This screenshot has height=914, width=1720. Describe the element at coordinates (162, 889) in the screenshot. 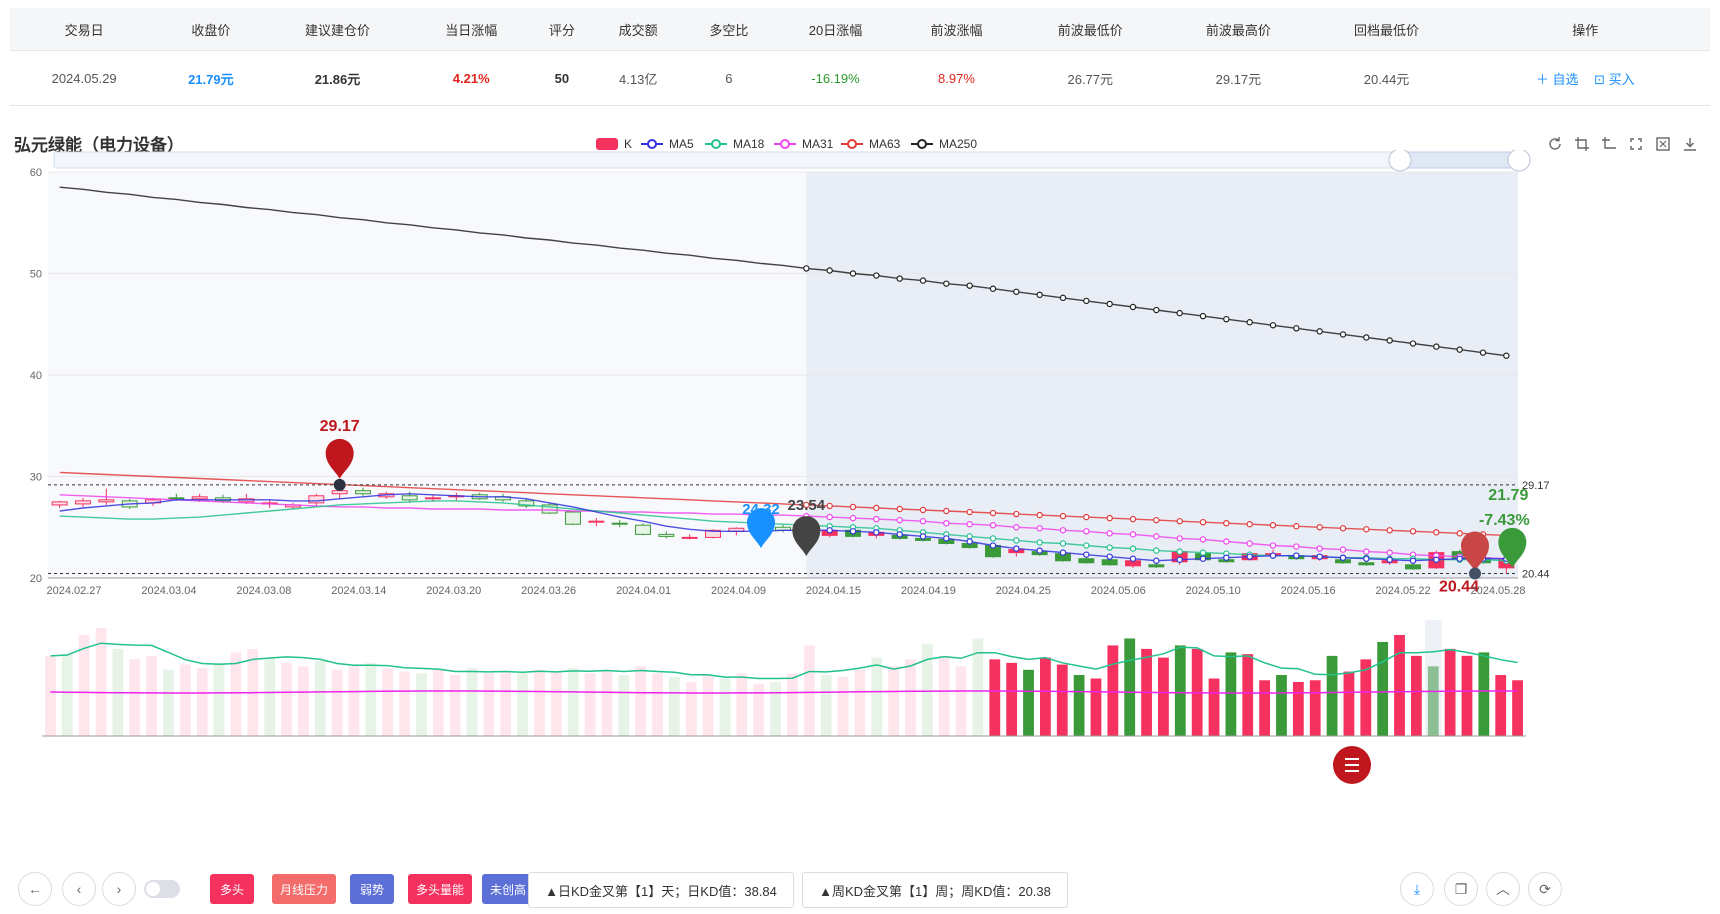

I see `mode-toggle` at that location.